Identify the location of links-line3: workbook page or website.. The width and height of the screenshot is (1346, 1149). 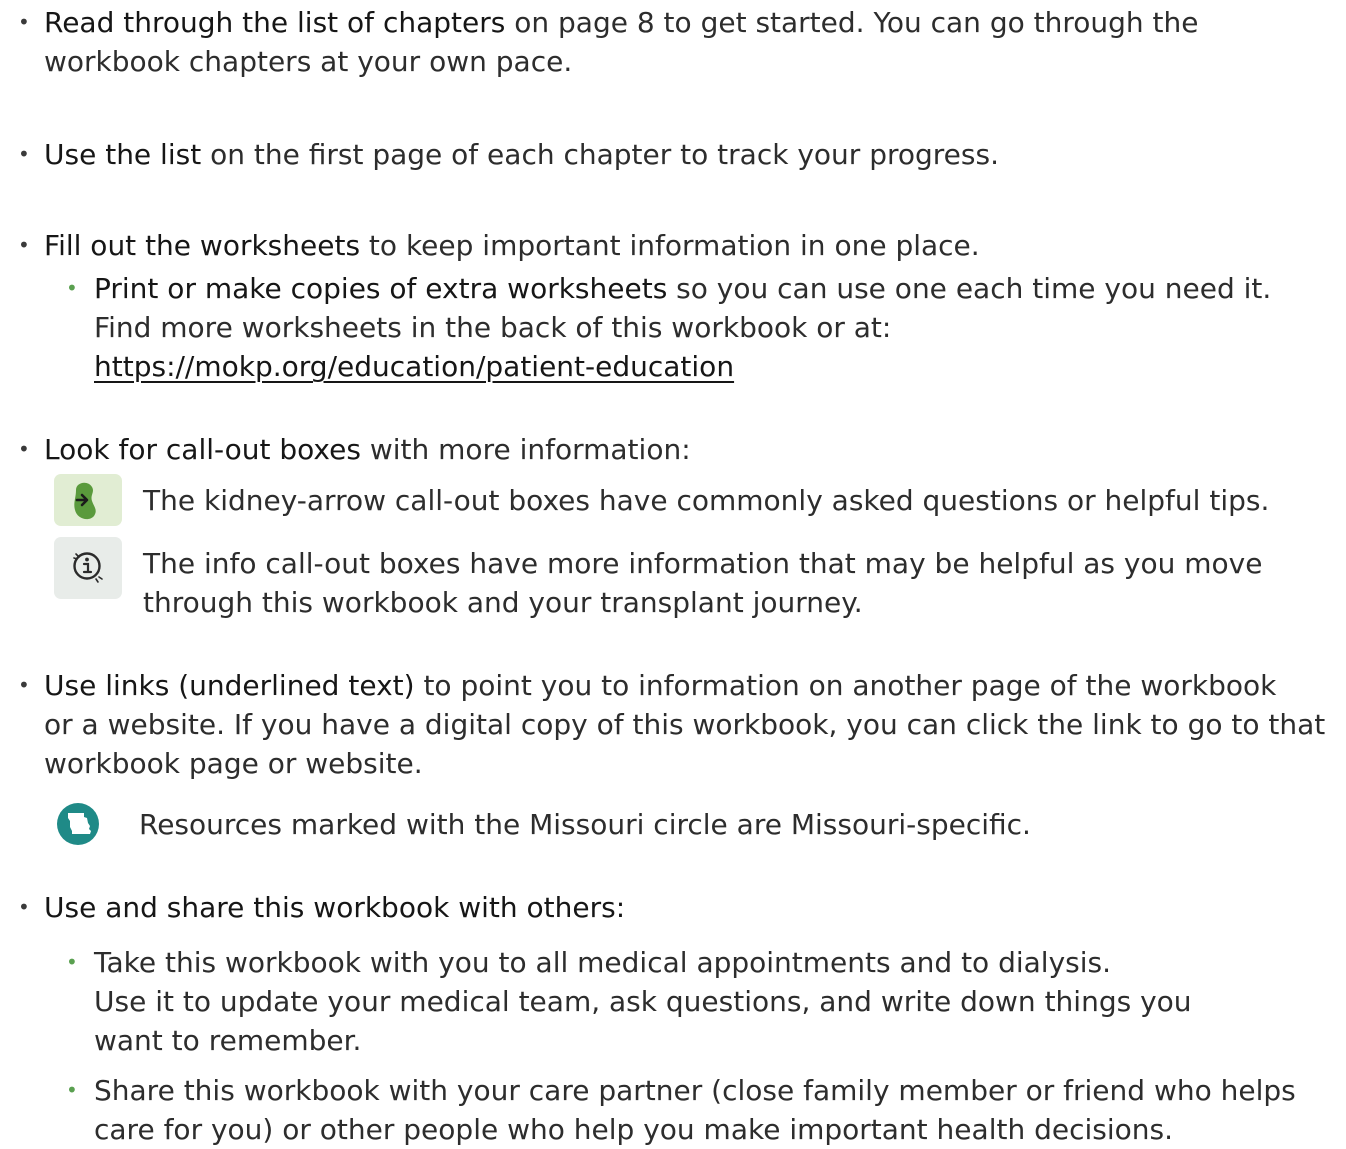
(233, 763).